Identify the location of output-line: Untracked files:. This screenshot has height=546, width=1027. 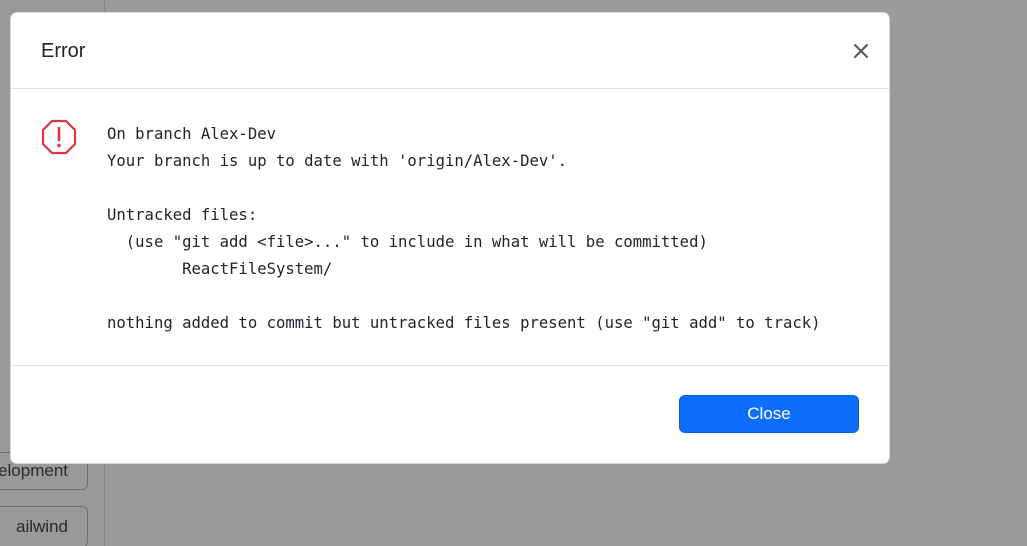
(182, 215).